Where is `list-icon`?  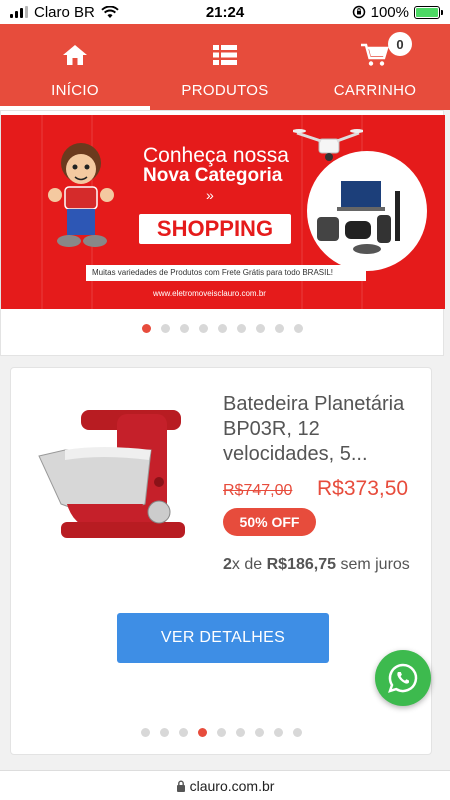 list-icon is located at coordinates (225, 55).